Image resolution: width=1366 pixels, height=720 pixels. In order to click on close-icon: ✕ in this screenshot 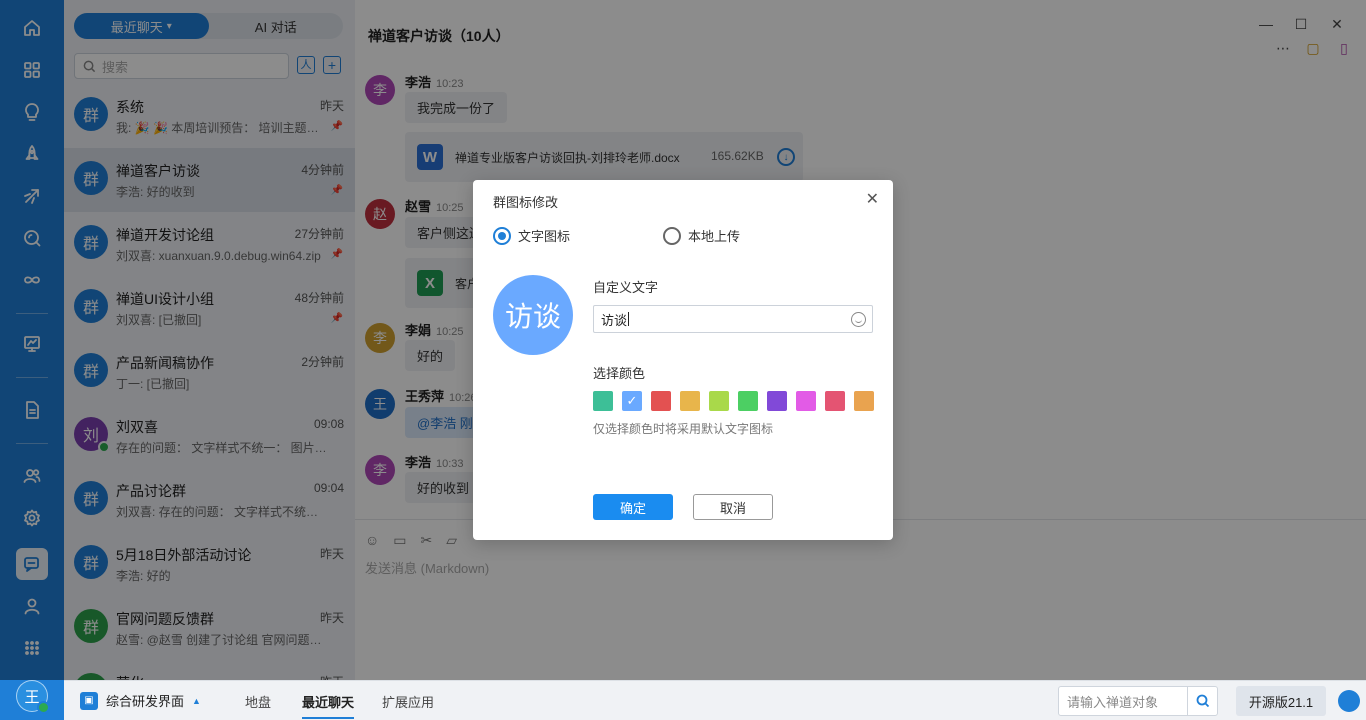, I will do `click(872, 200)`.